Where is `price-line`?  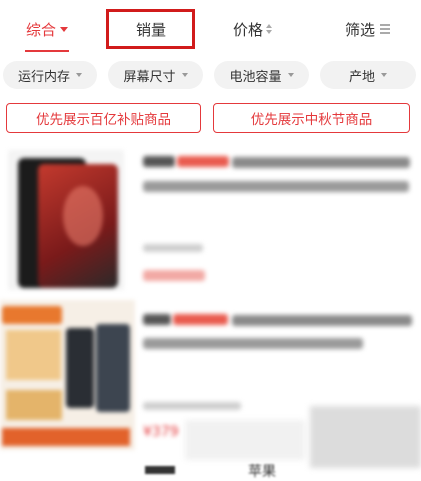 price-line is located at coordinates (174, 275).